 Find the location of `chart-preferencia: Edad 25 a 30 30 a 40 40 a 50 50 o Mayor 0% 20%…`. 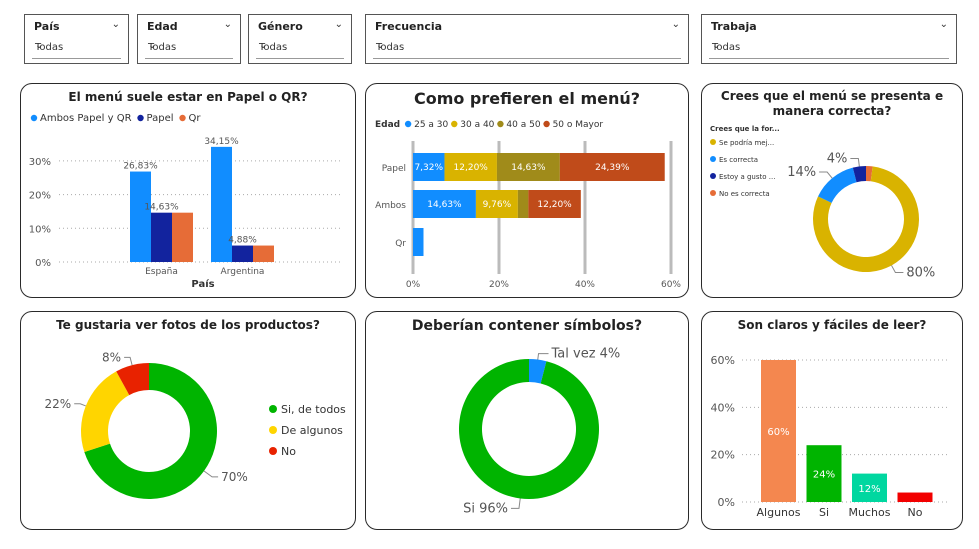

chart-preferencia: Edad 25 a 30 30 a 40 40 a 50 50 o Mayor 0% 20%… is located at coordinates (528, 205).